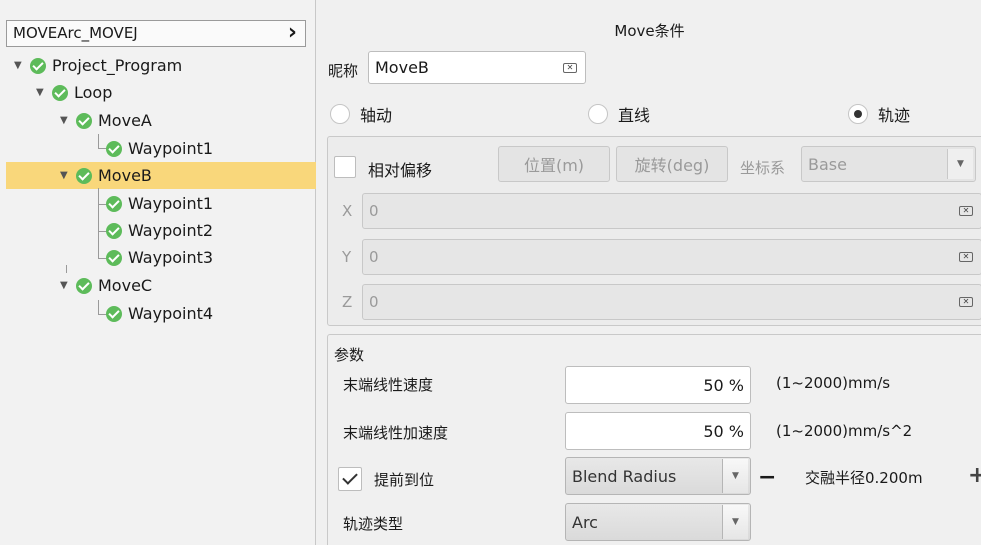  What do you see at coordinates (396, 433) in the screenshot?
I see `accel-label: 末端线性加速度` at bounding box center [396, 433].